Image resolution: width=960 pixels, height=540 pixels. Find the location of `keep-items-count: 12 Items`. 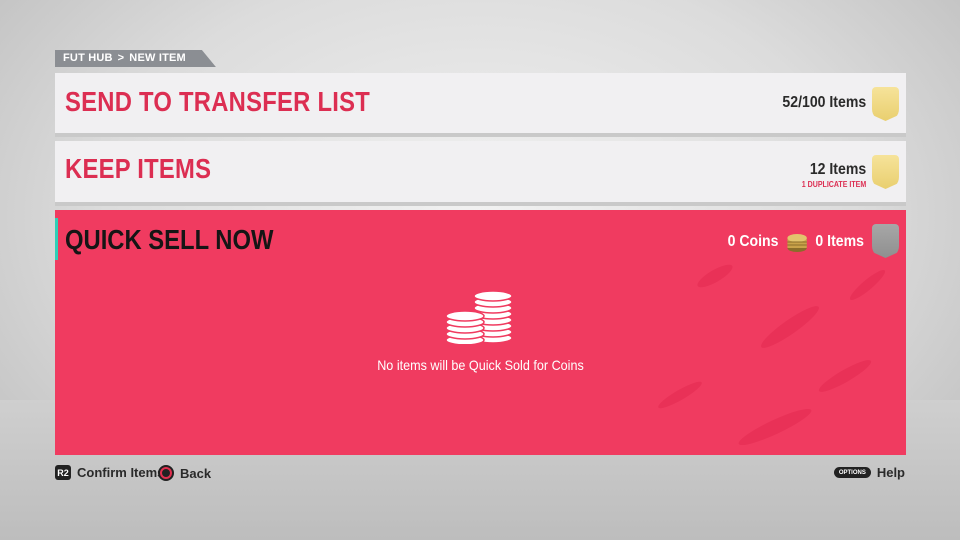

keep-items-count: 12 Items is located at coordinates (837, 169).